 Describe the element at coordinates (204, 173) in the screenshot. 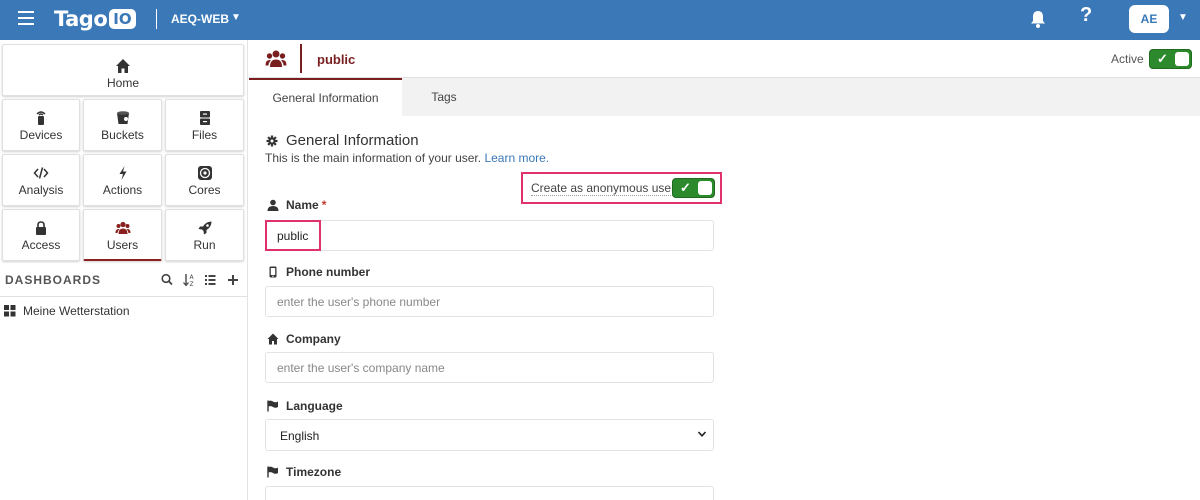

I see `cores-icon` at that location.